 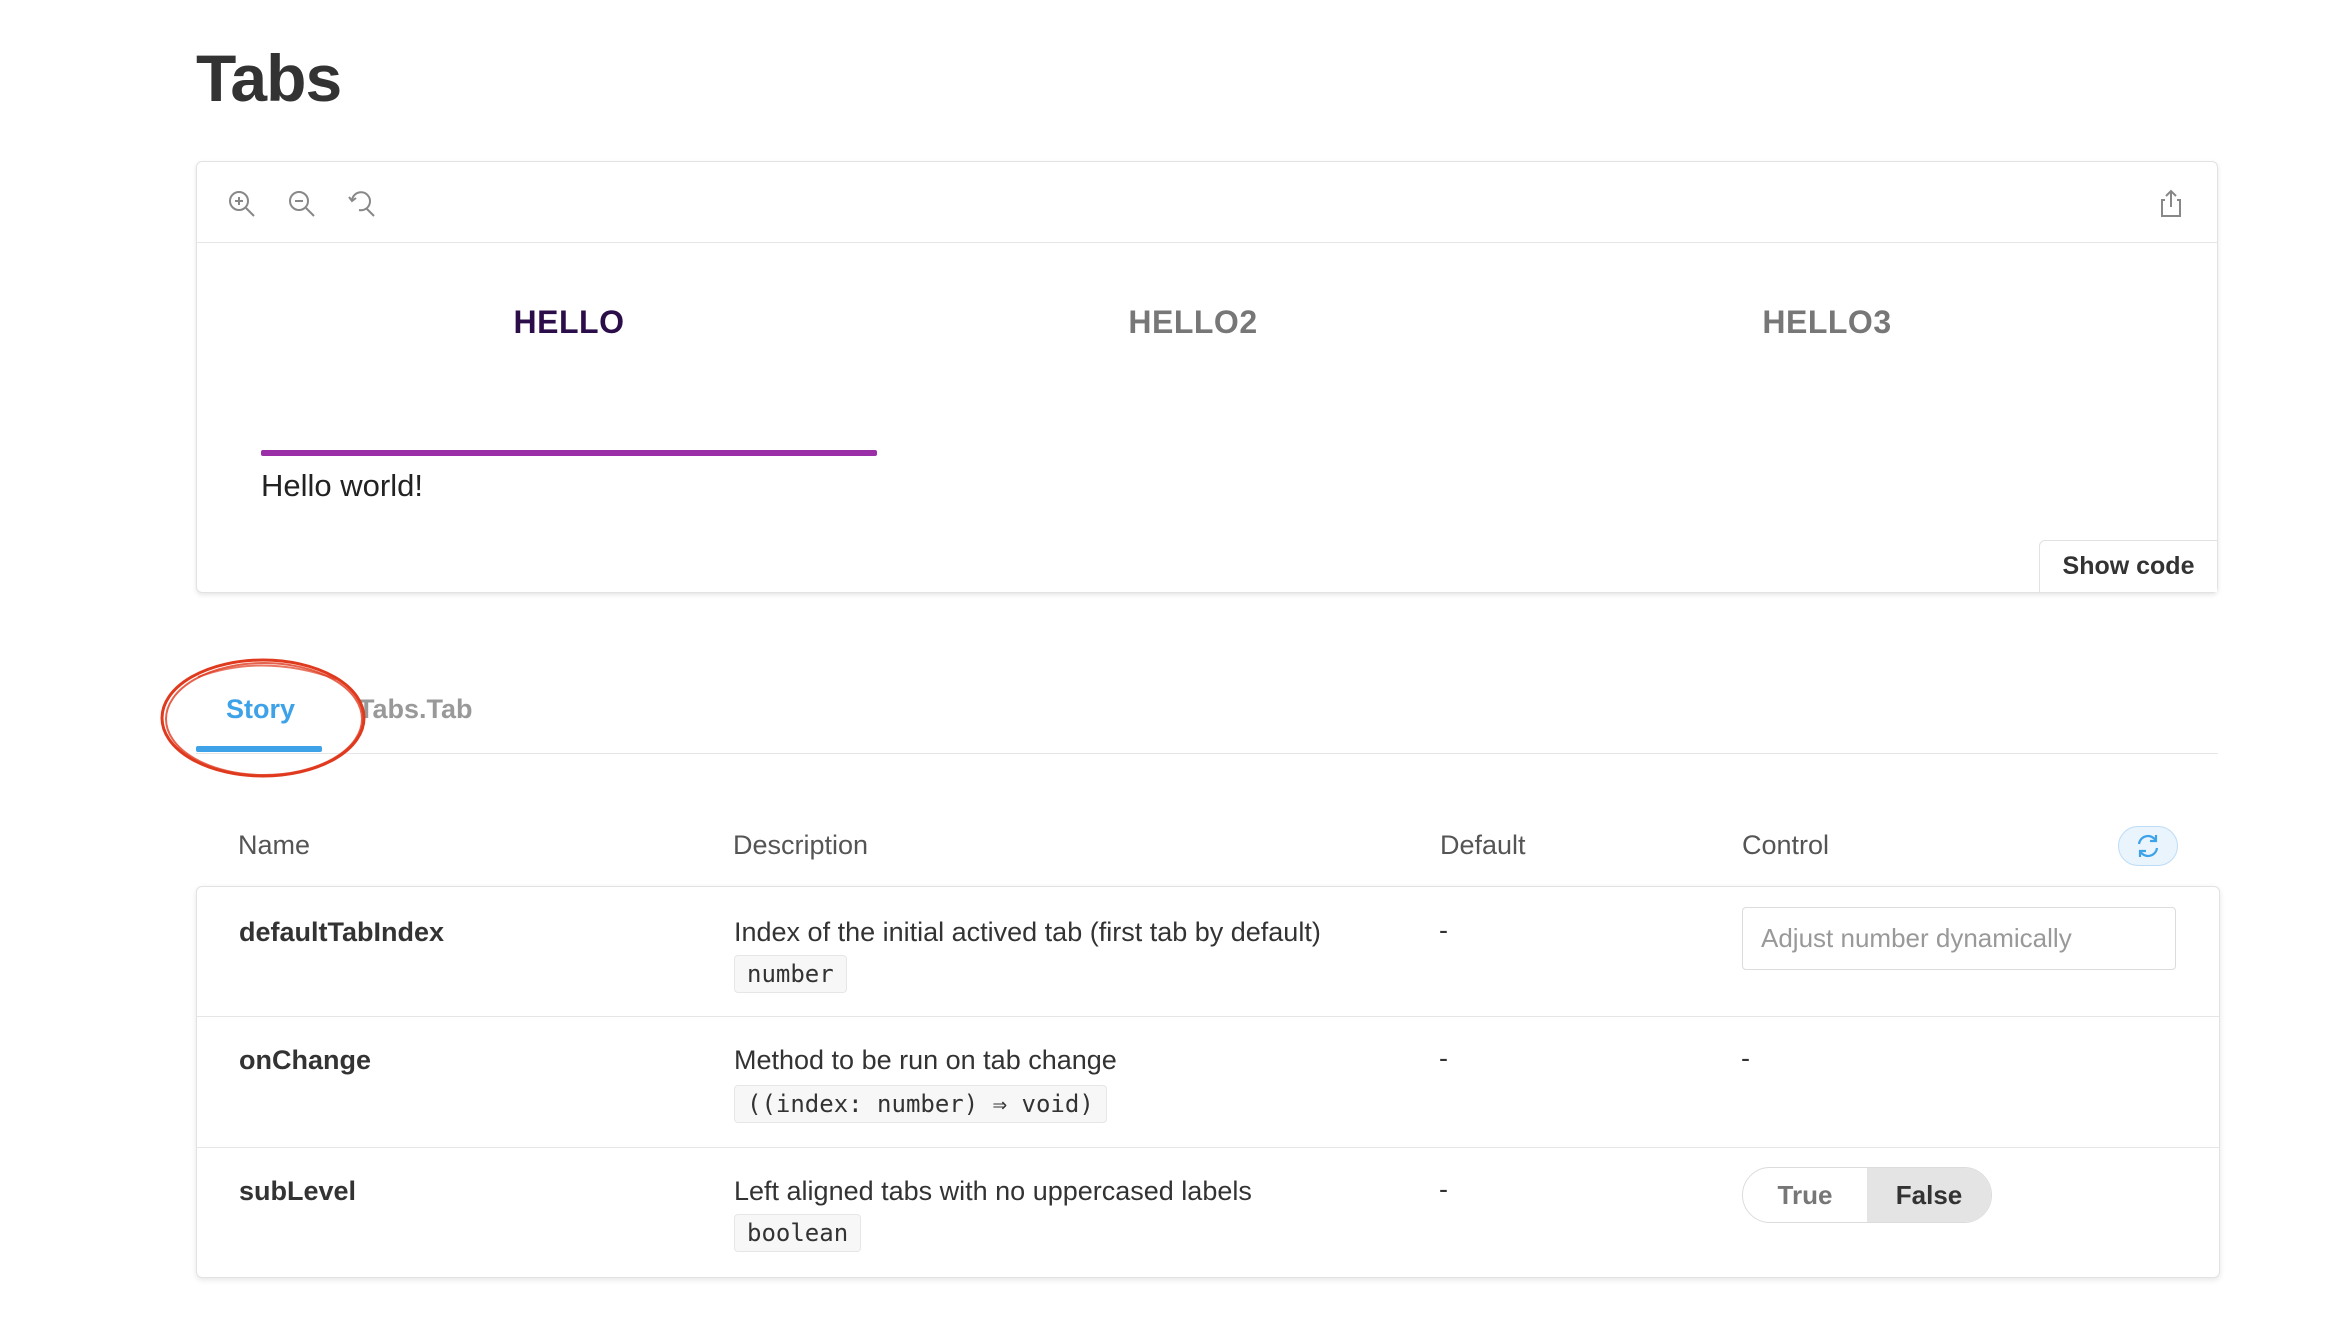 What do you see at coordinates (2128, 566) in the screenshot?
I see `show-code-button: Show code` at bounding box center [2128, 566].